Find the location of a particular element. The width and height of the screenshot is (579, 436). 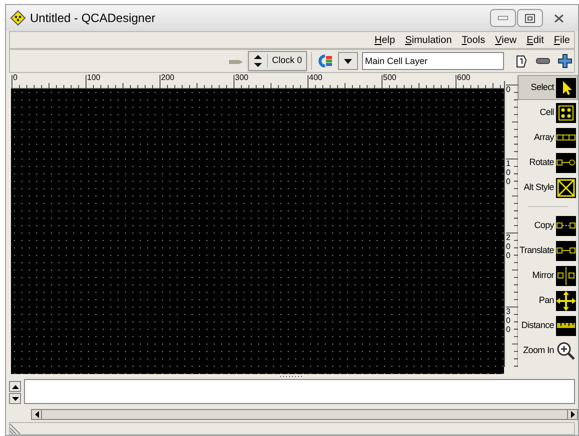

clock-label: Clock 0 is located at coordinates (286, 61).